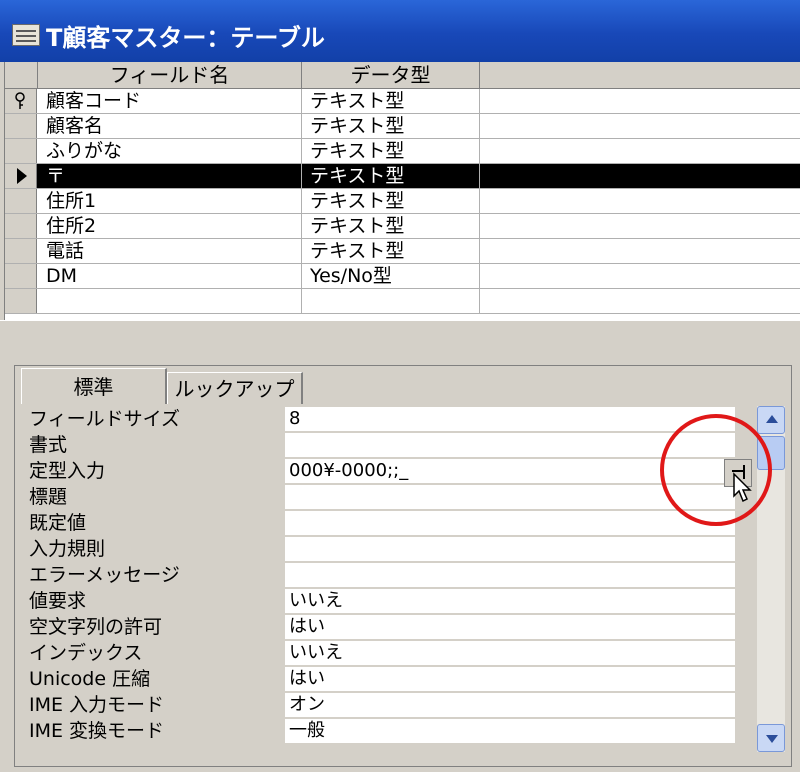  I want to click on column-header-field-name: フィールド名, so click(170, 75).